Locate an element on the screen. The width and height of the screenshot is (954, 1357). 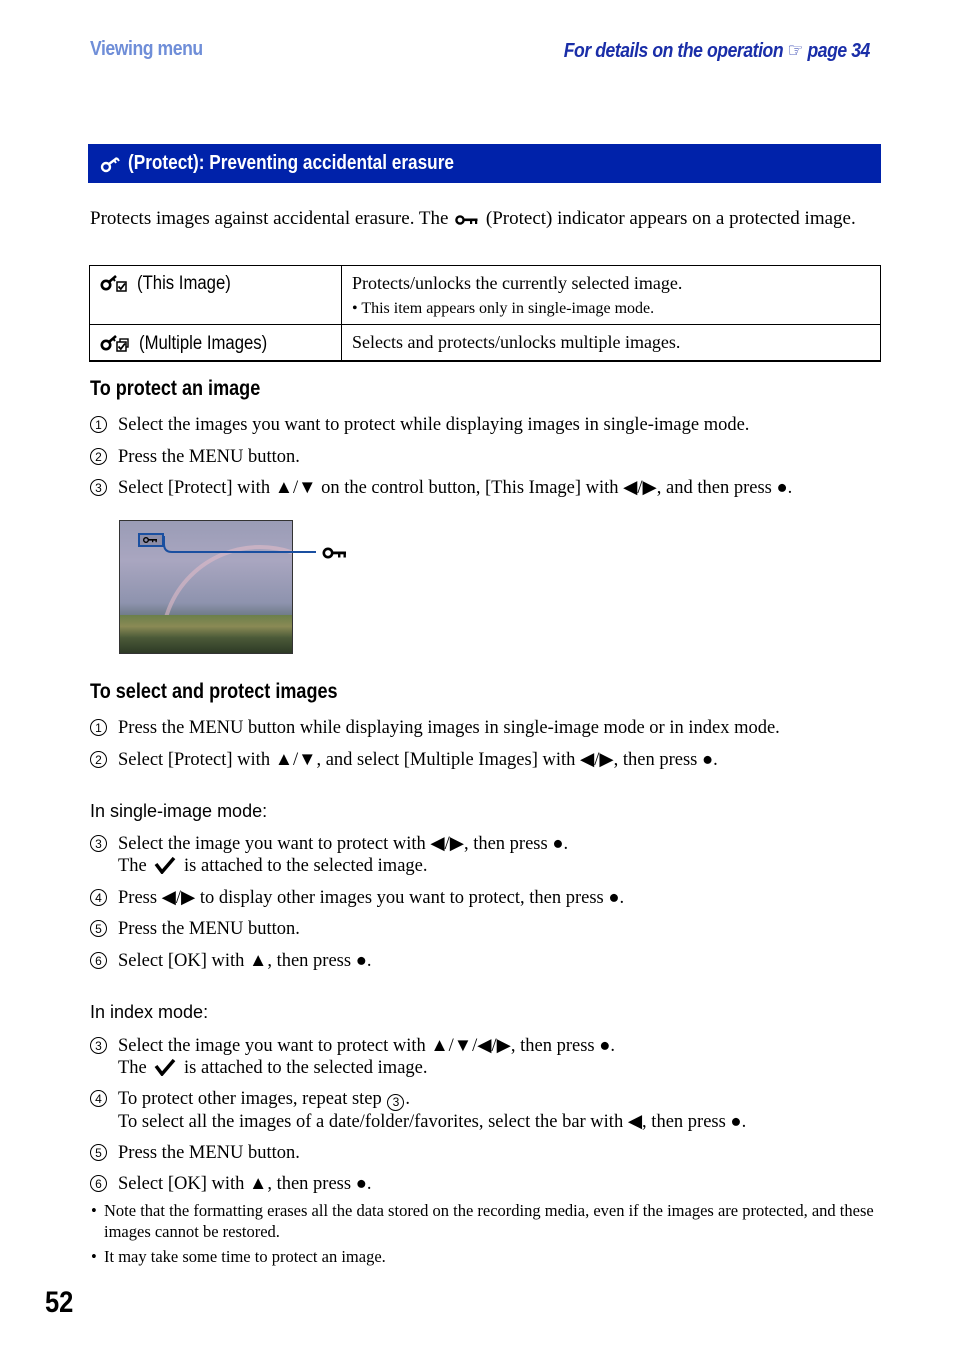
section-title: To protect an image is located at coordinates (175, 388).